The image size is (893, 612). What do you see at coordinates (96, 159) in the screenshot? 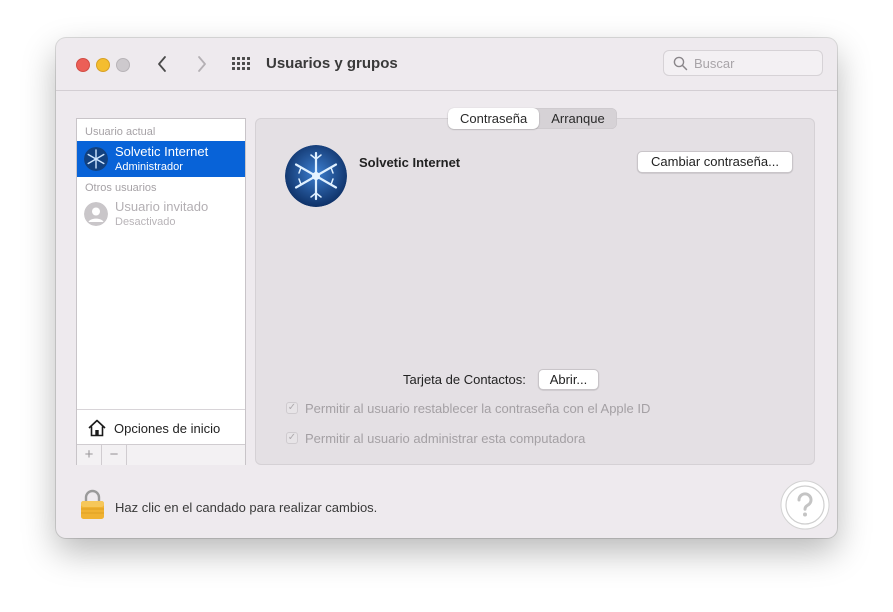
I see `snowflake-avatar-icon` at bounding box center [96, 159].